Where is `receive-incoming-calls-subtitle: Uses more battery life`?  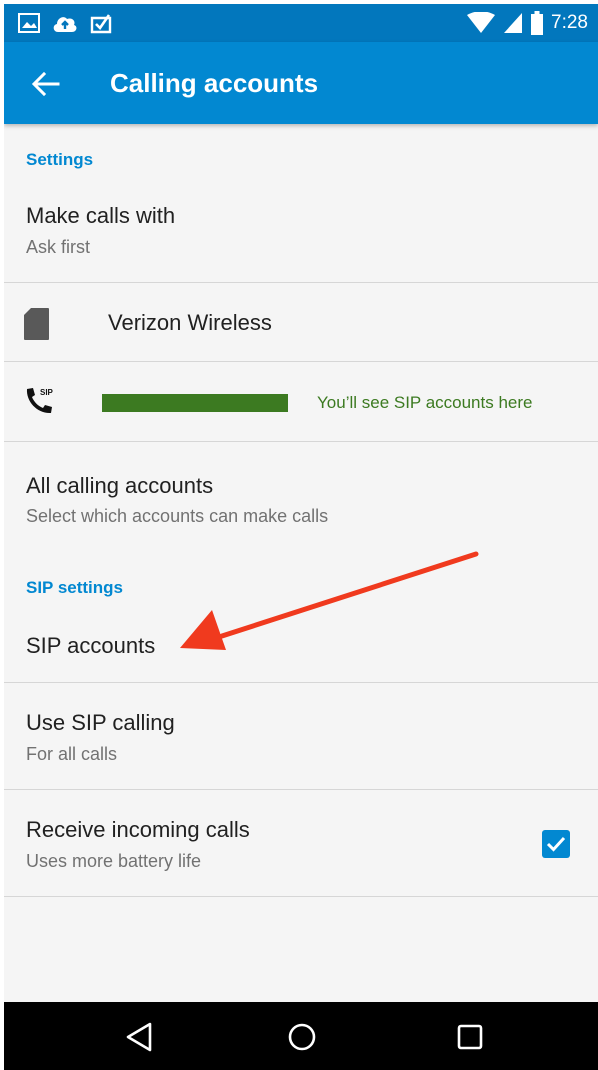
receive-incoming-calls-subtitle: Uses more battery life is located at coordinates (114, 861).